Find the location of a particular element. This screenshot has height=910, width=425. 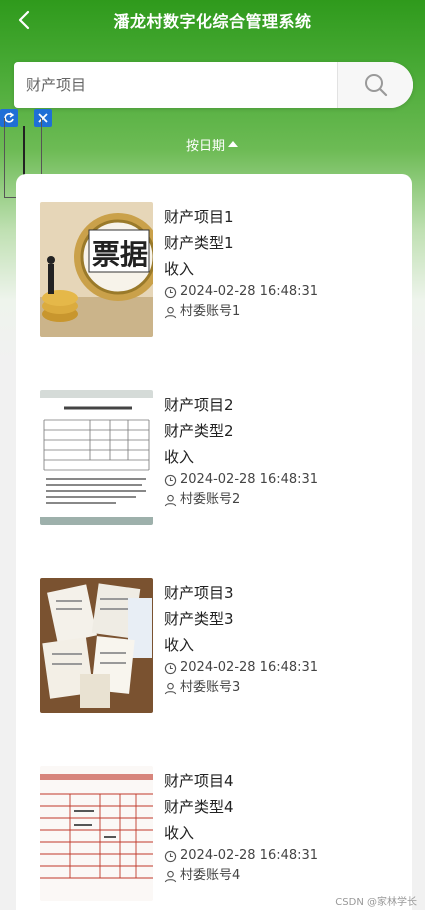

page-title: 潘龙村数字化综合管理系统 is located at coordinates (212, 21).